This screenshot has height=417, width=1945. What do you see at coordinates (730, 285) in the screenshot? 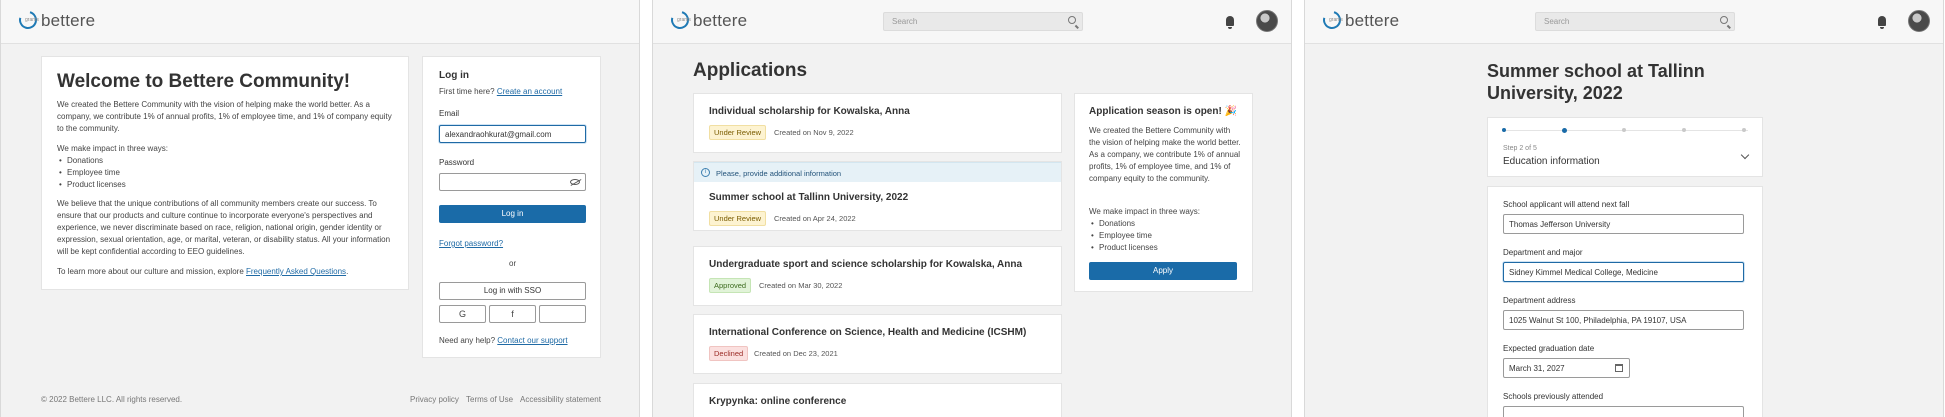
I see `status-badge: Approved` at bounding box center [730, 285].